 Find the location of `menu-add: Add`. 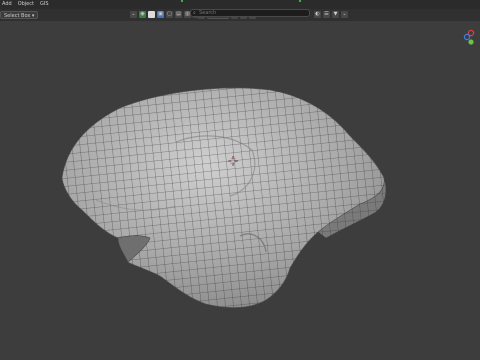

menu-add: Add is located at coordinates (7, 4).